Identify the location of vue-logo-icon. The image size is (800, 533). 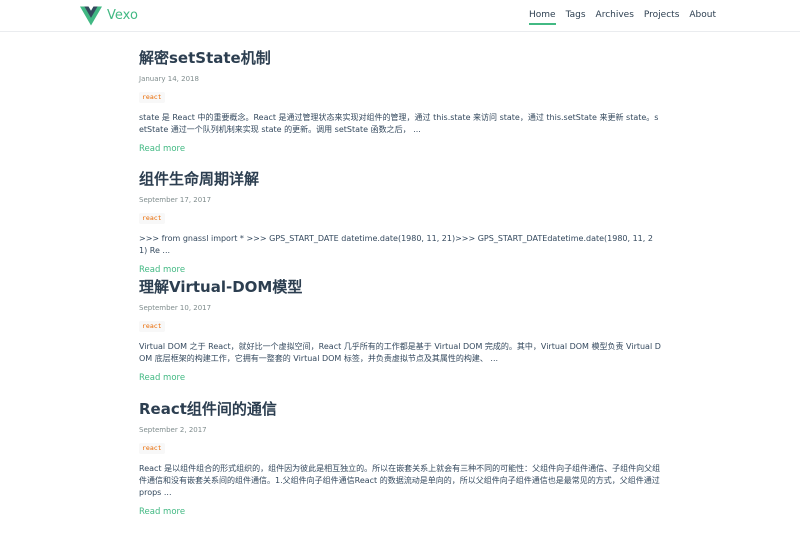
(91, 16).